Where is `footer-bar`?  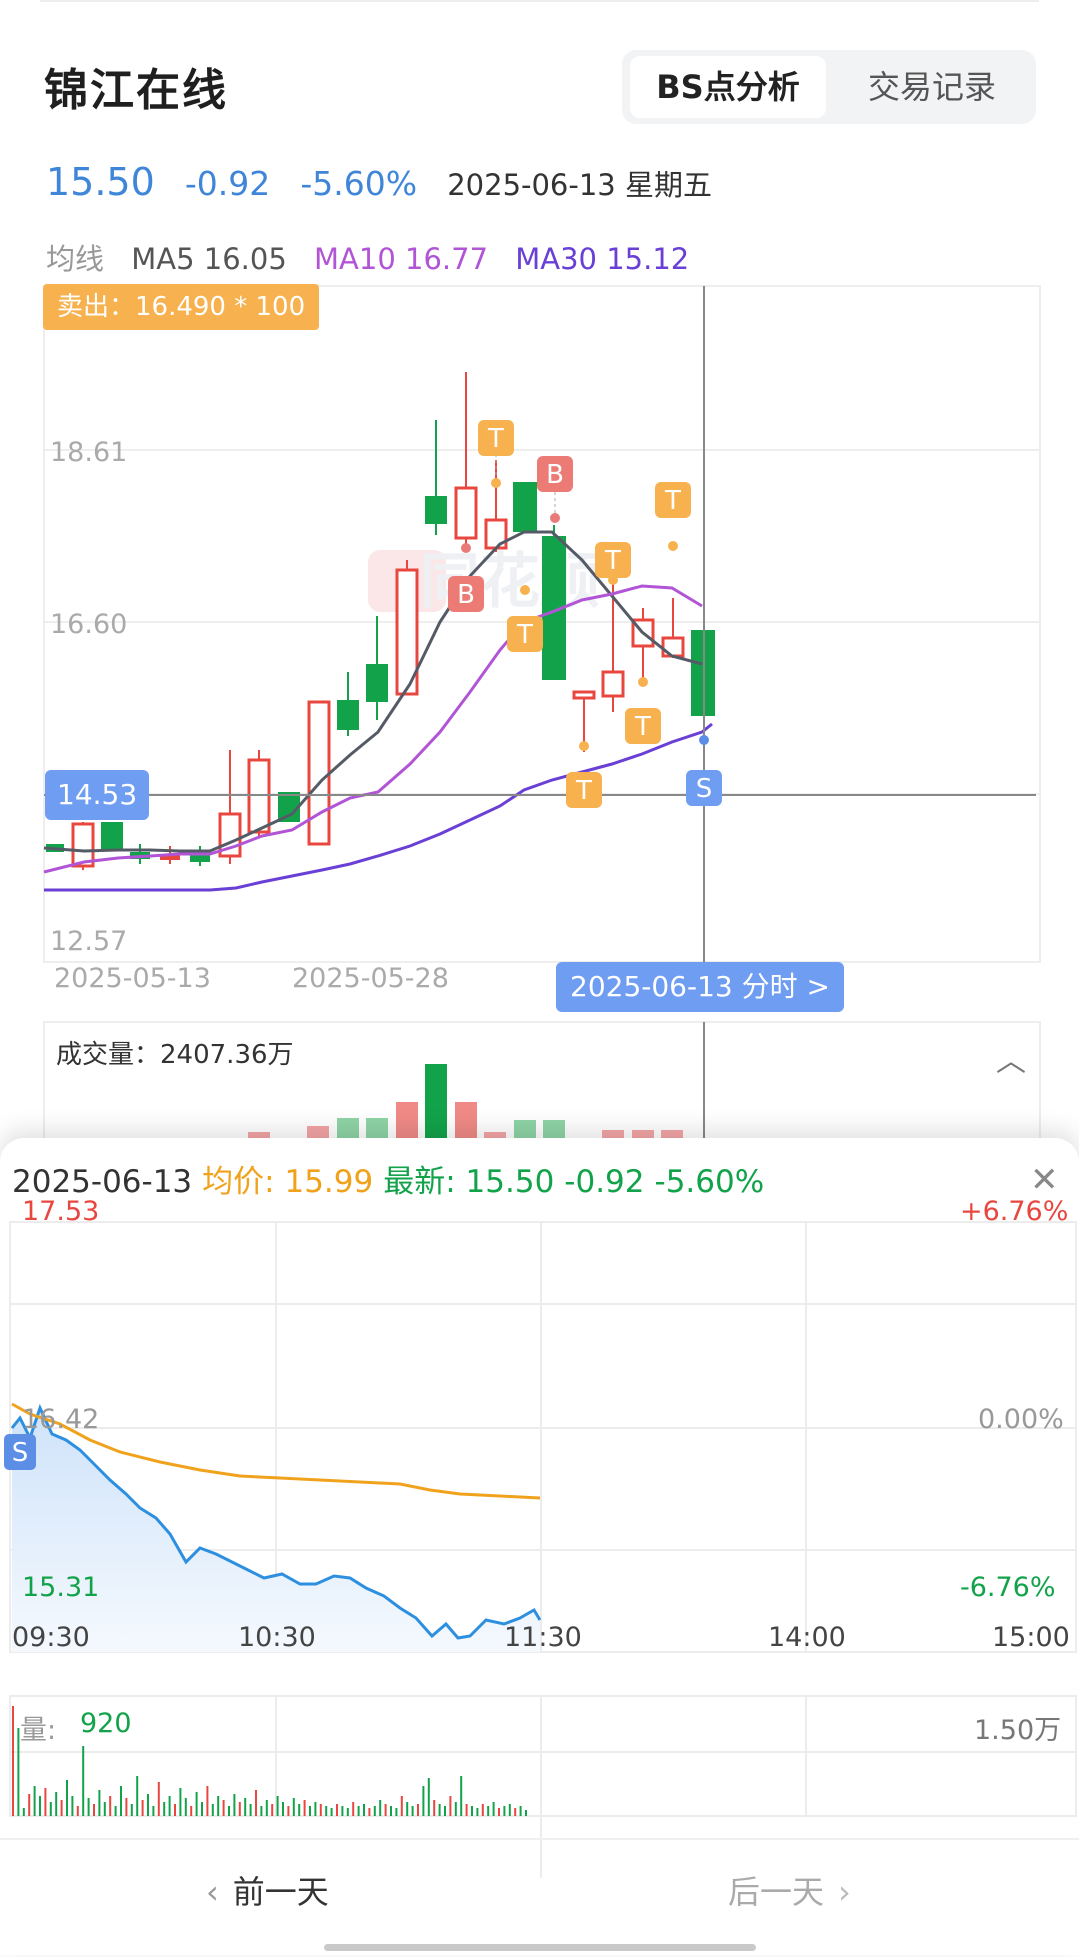
footer-bar is located at coordinates (539, 1897).